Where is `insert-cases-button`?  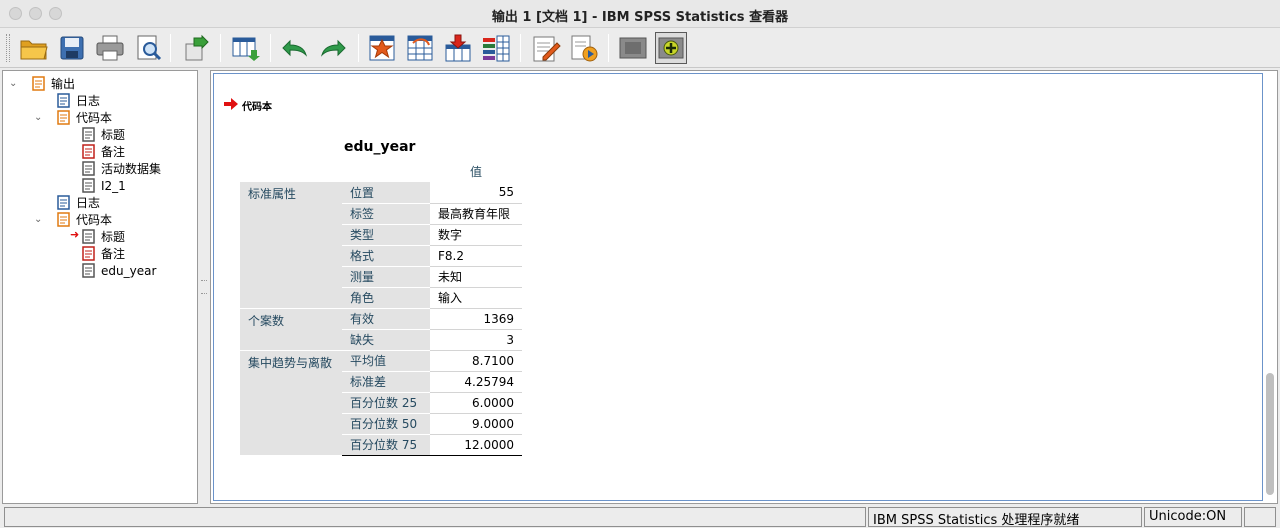
insert-cases-button is located at coordinates (458, 48).